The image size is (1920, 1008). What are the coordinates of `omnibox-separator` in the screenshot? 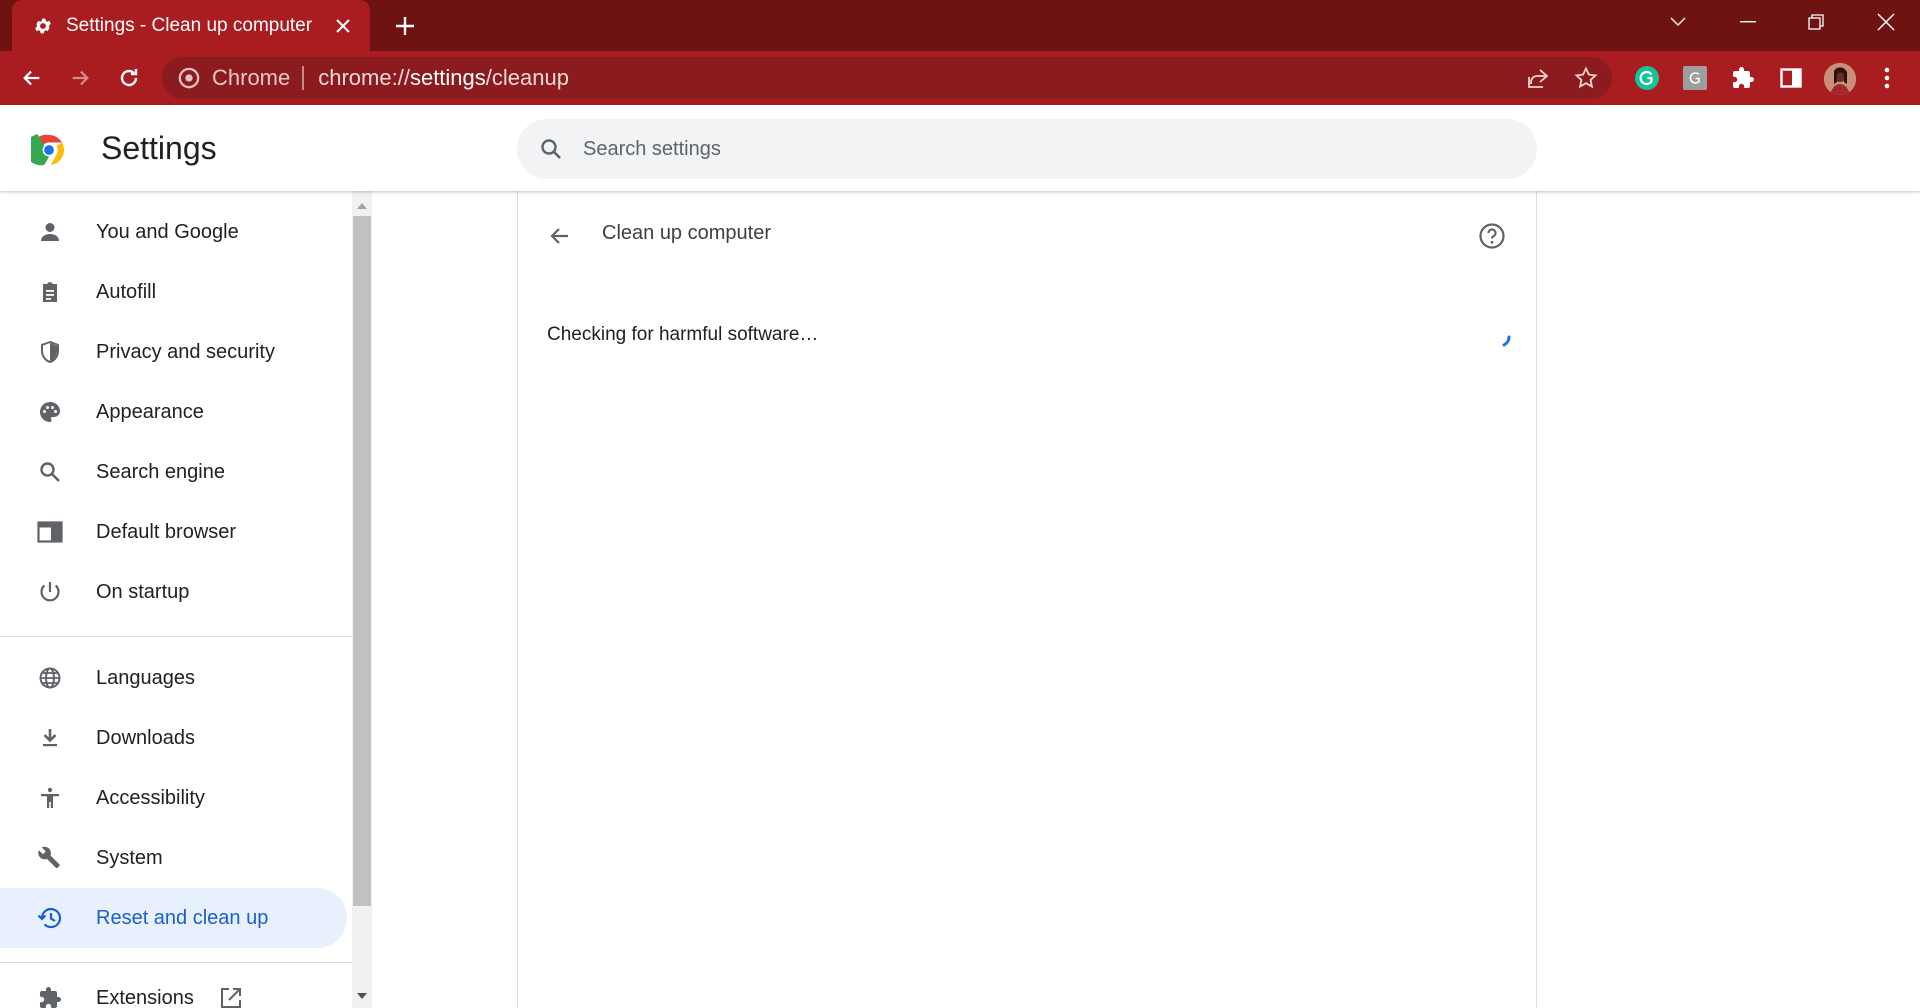 It's located at (303, 78).